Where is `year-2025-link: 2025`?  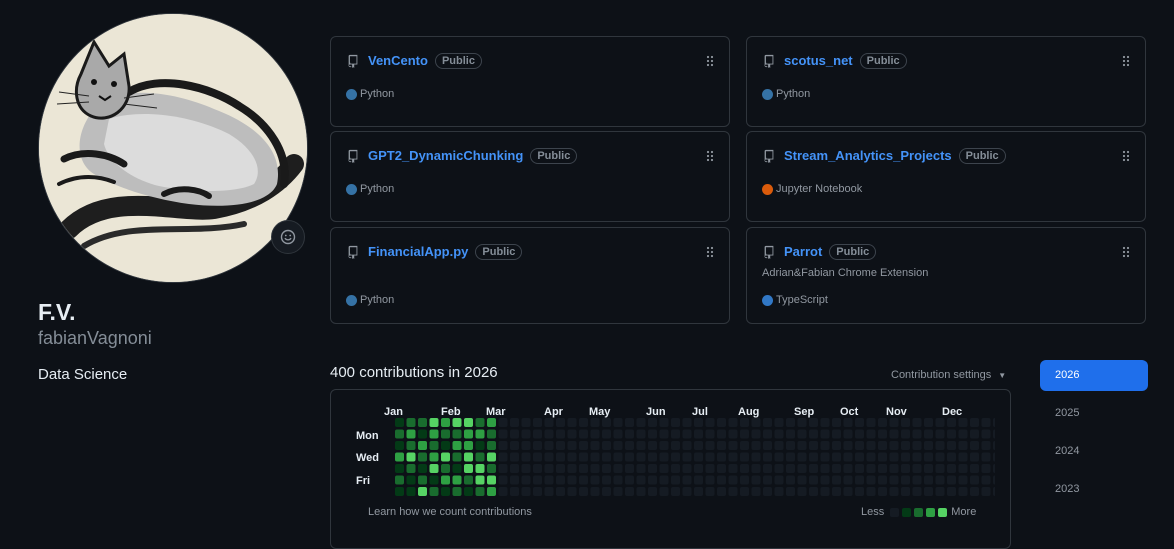
year-2025-link: 2025 is located at coordinates (1094, 413).